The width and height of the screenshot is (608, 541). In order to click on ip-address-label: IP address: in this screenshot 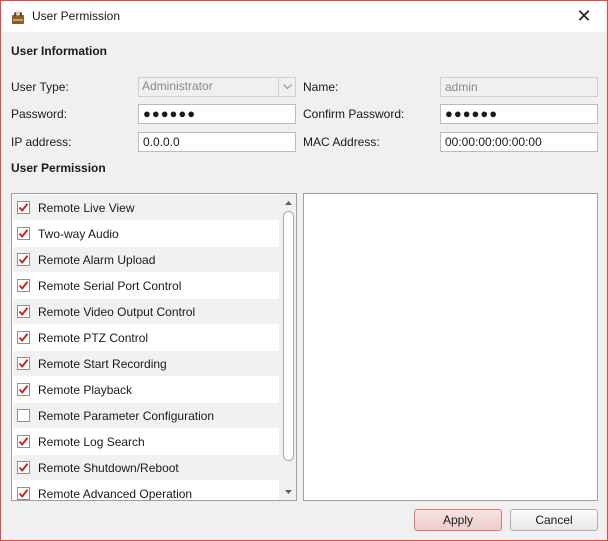, I will do `click(41, 142)`.